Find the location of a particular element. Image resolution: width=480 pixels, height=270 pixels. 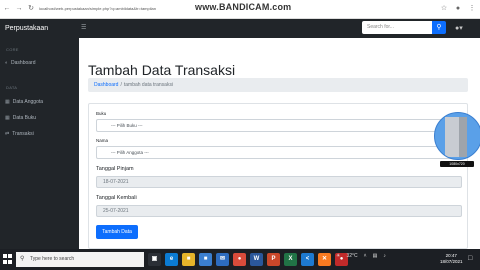

profile-icon: ● is located at coordinates (458, 9).